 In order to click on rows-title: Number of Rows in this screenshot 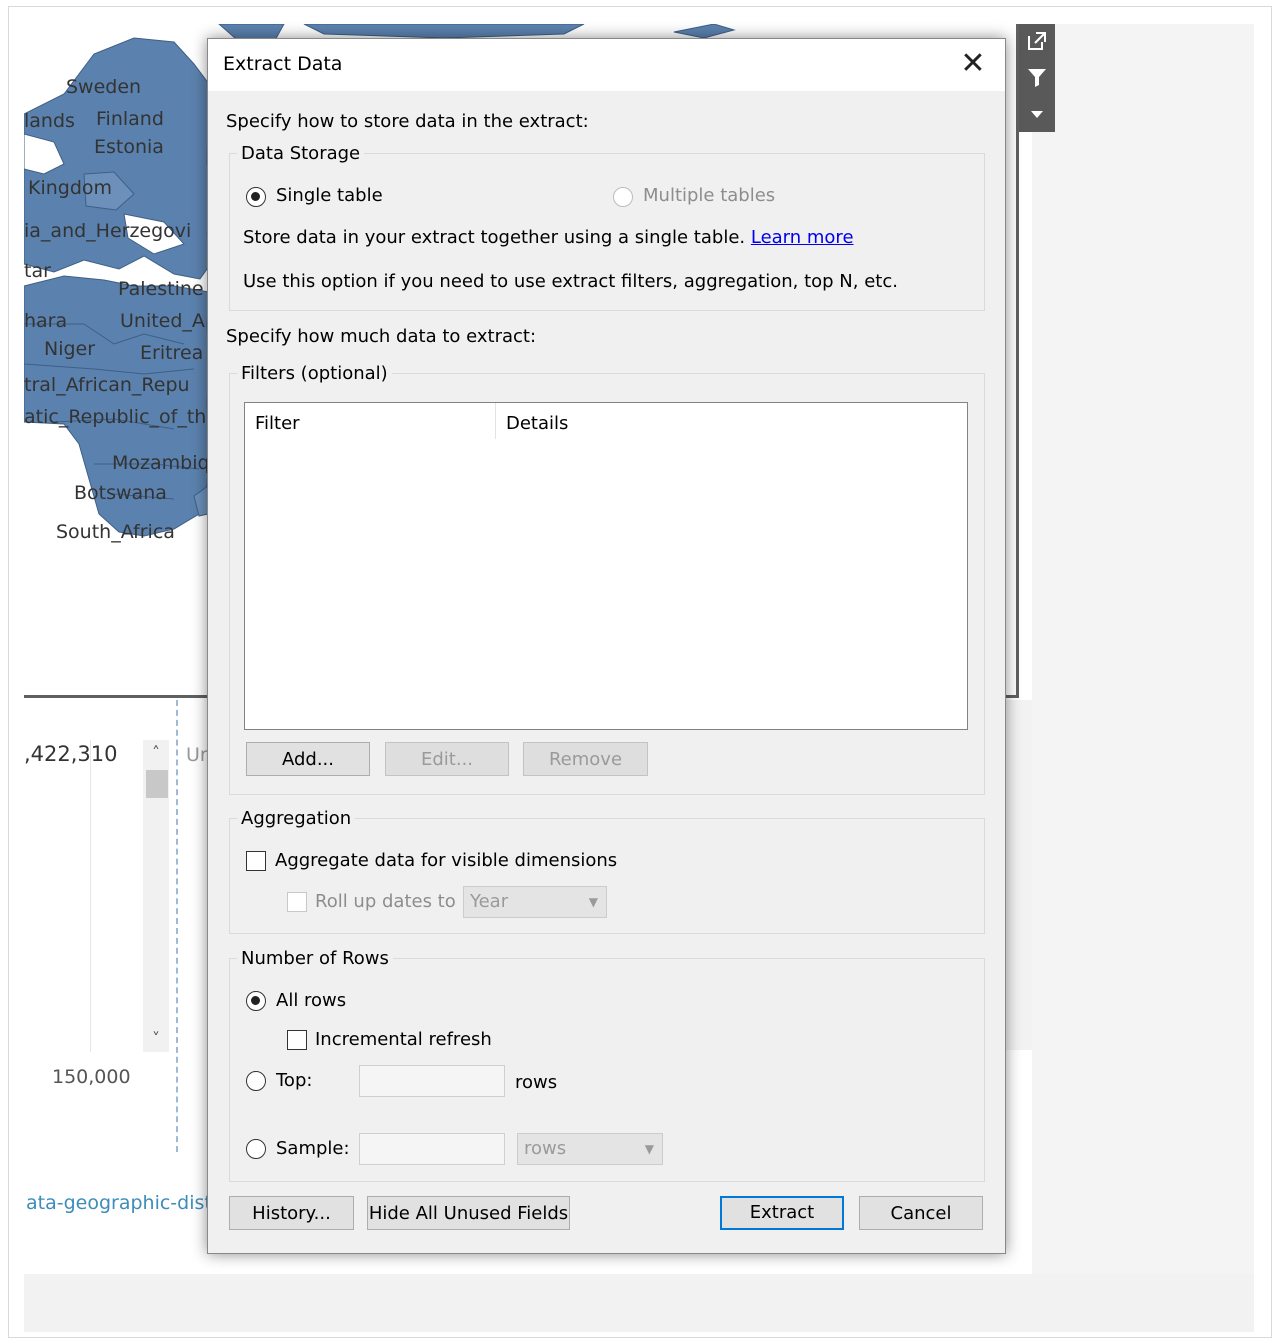, I will do `click(315, 958)`.